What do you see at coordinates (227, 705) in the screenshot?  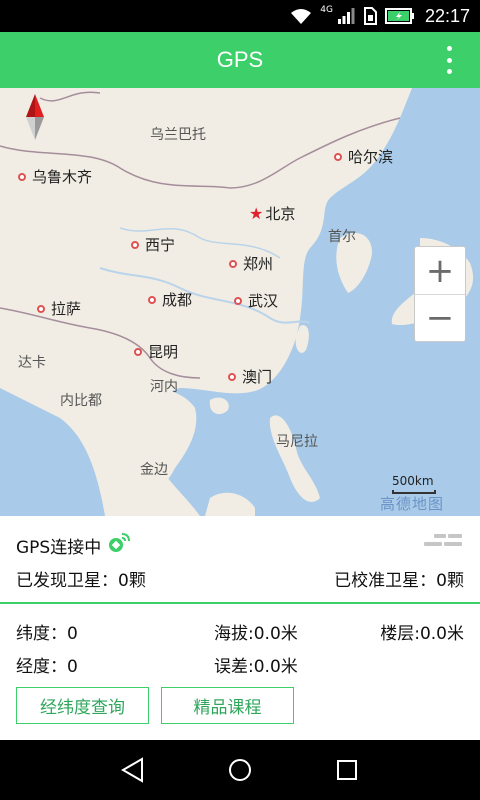 I see `course-button: 精品课程` at bounding box center [227, 705].